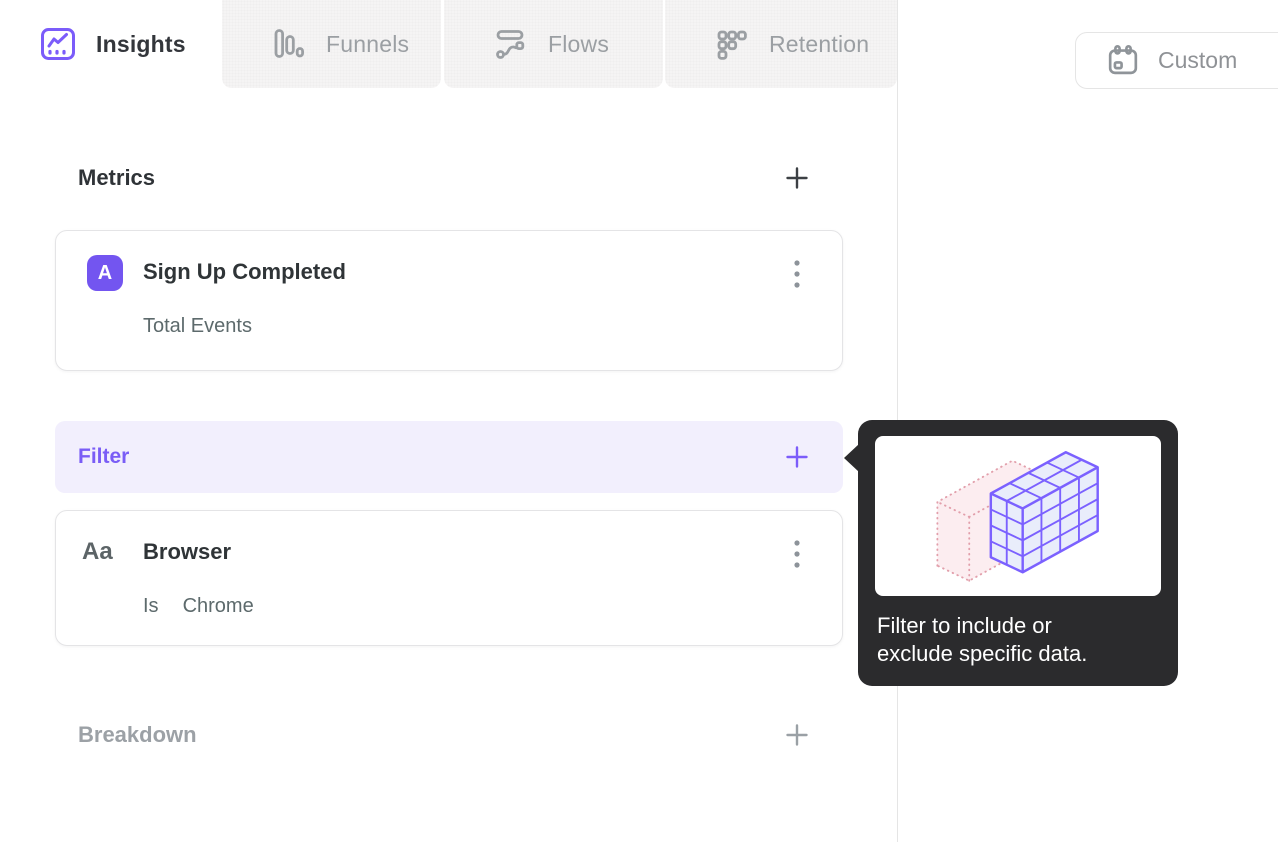 This screenshot has height=842, width=1278. What do you see at coordinates (449, 178) in the screenshot?
I see `metrics-section-header: Metrics` at bounding box center [449, 178].